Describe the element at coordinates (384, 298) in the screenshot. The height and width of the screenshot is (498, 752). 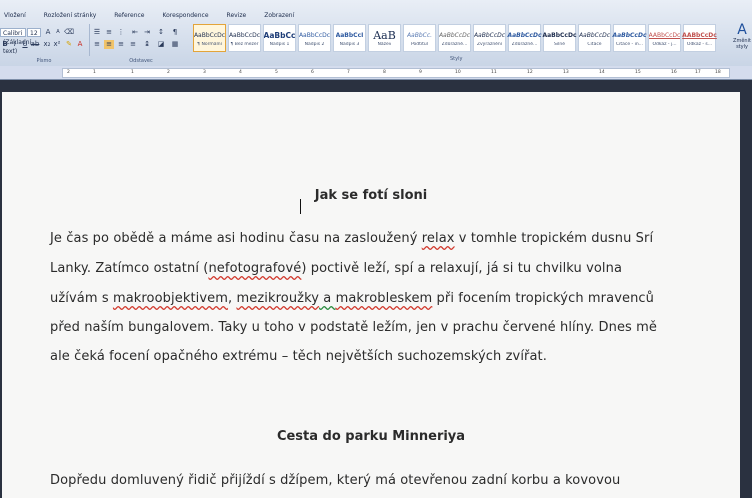
I see `spellcheck-word: makrobleskem` at that location.